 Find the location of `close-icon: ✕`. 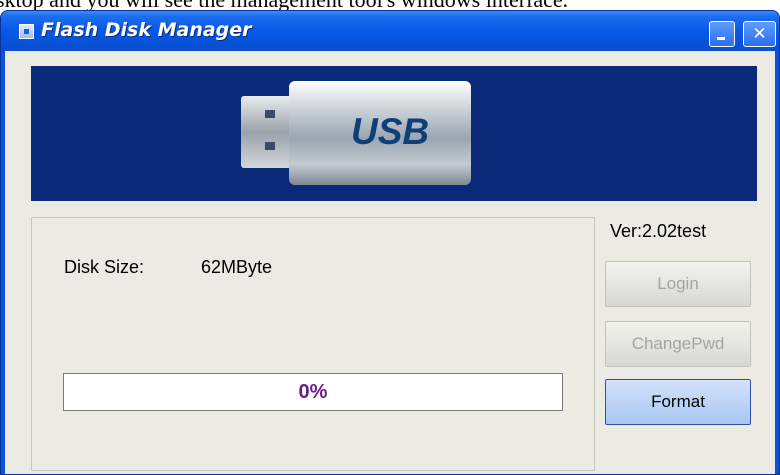

close-icon: ✕ is located at coordinates (759, 34).